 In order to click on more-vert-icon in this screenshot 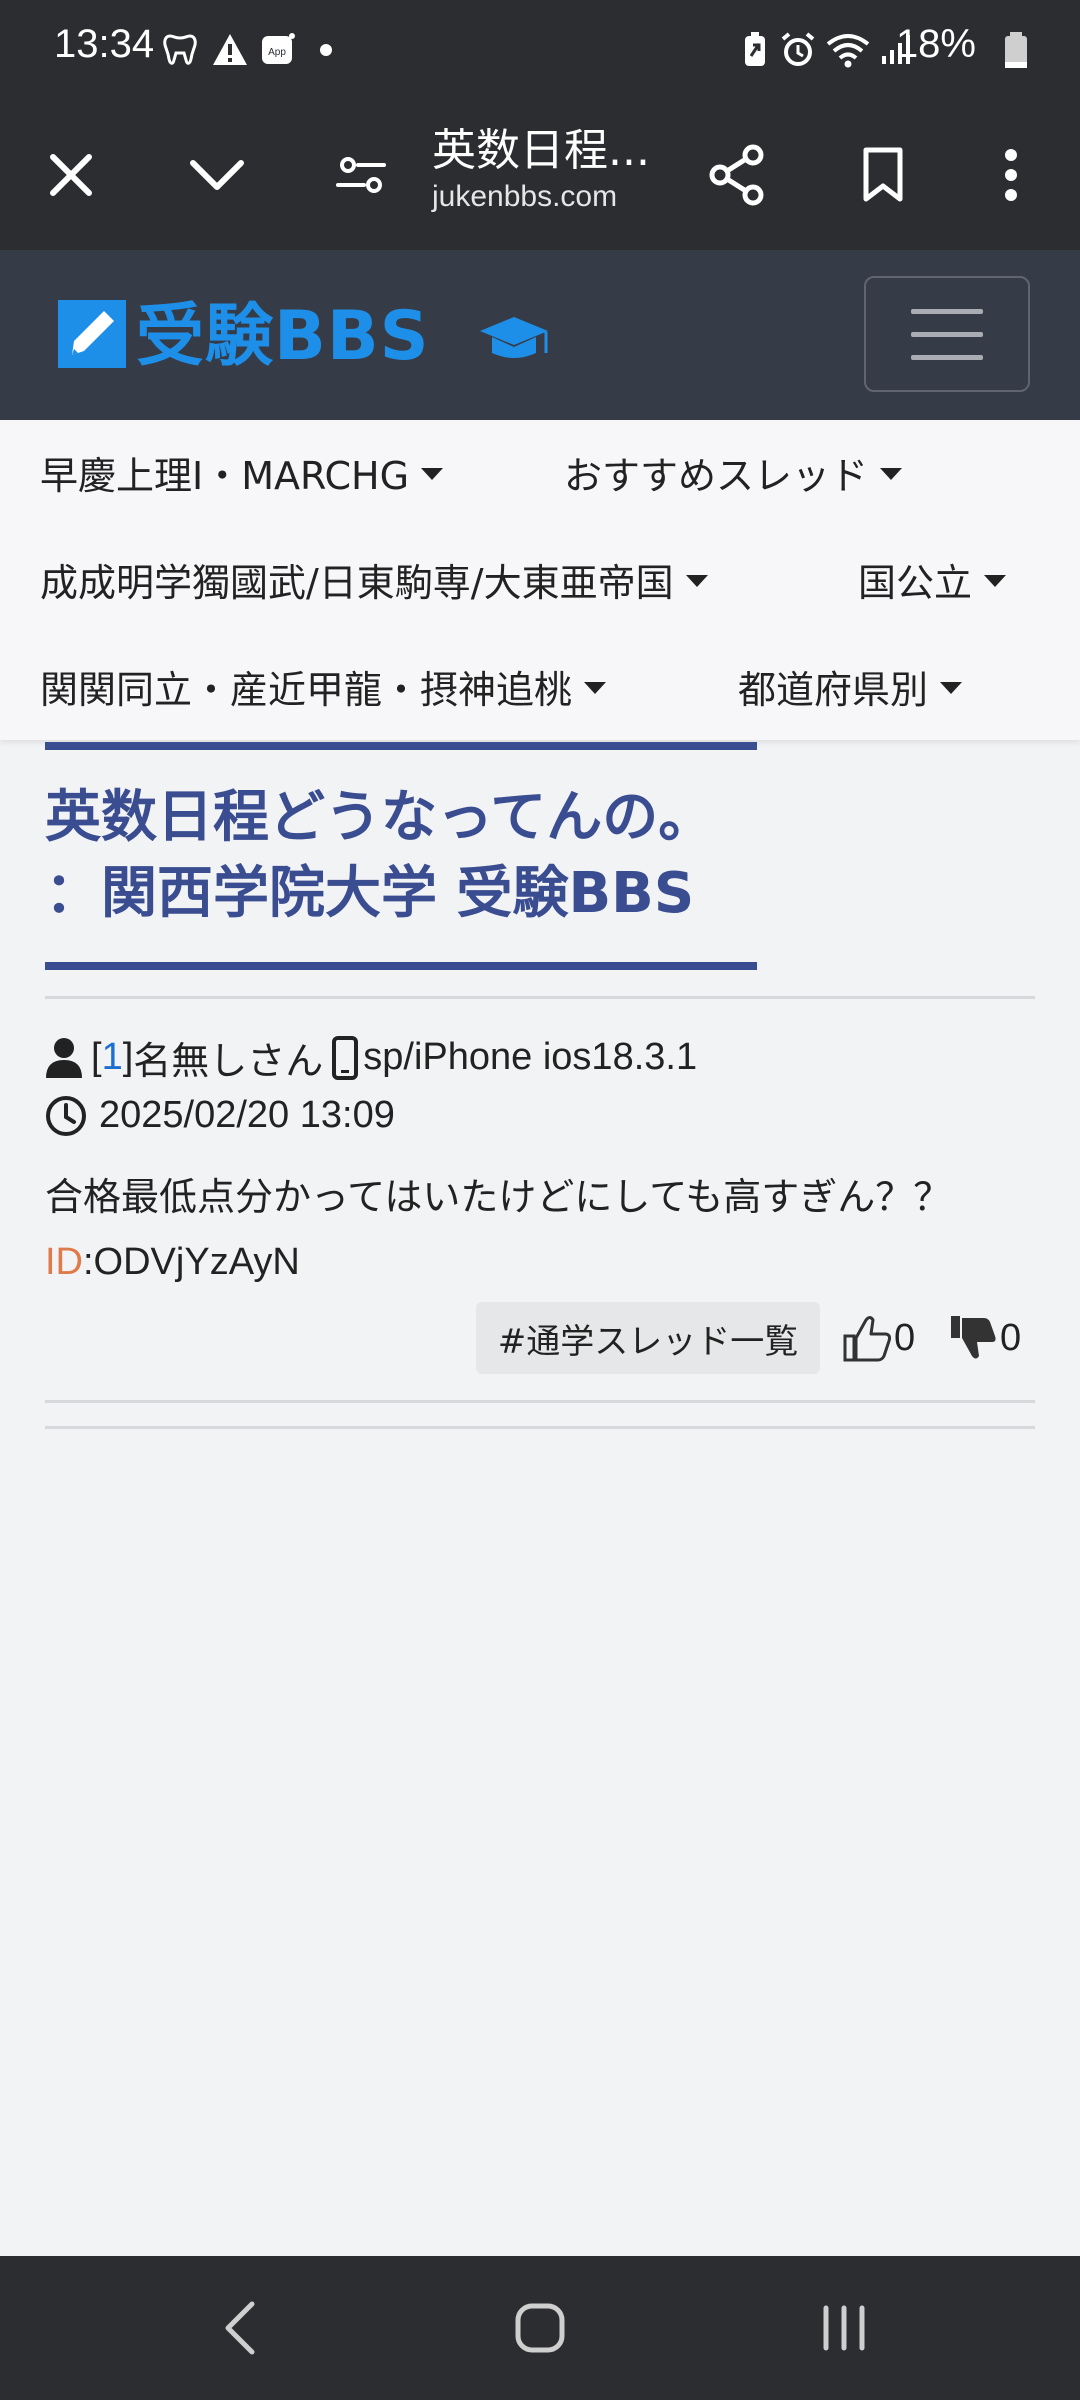, I will do `click(1011, 175)`.